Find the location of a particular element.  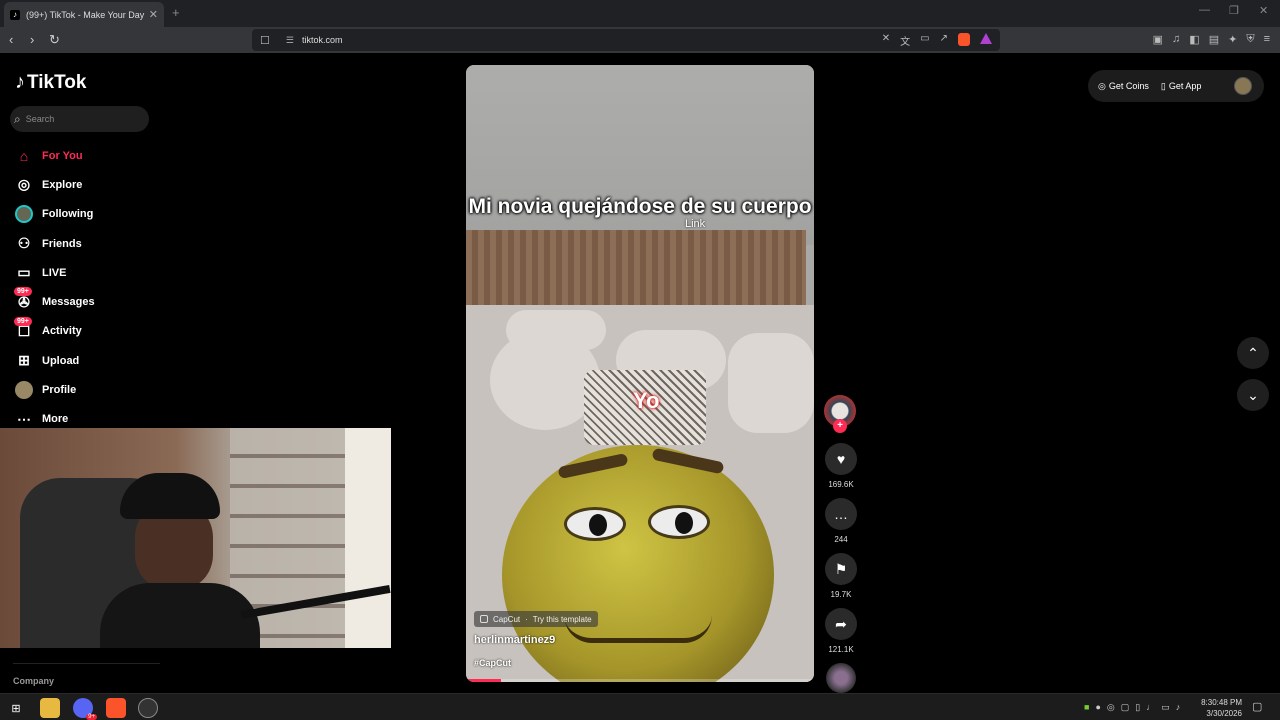

brave-rewards-icon is located at coordinates (986, 38).